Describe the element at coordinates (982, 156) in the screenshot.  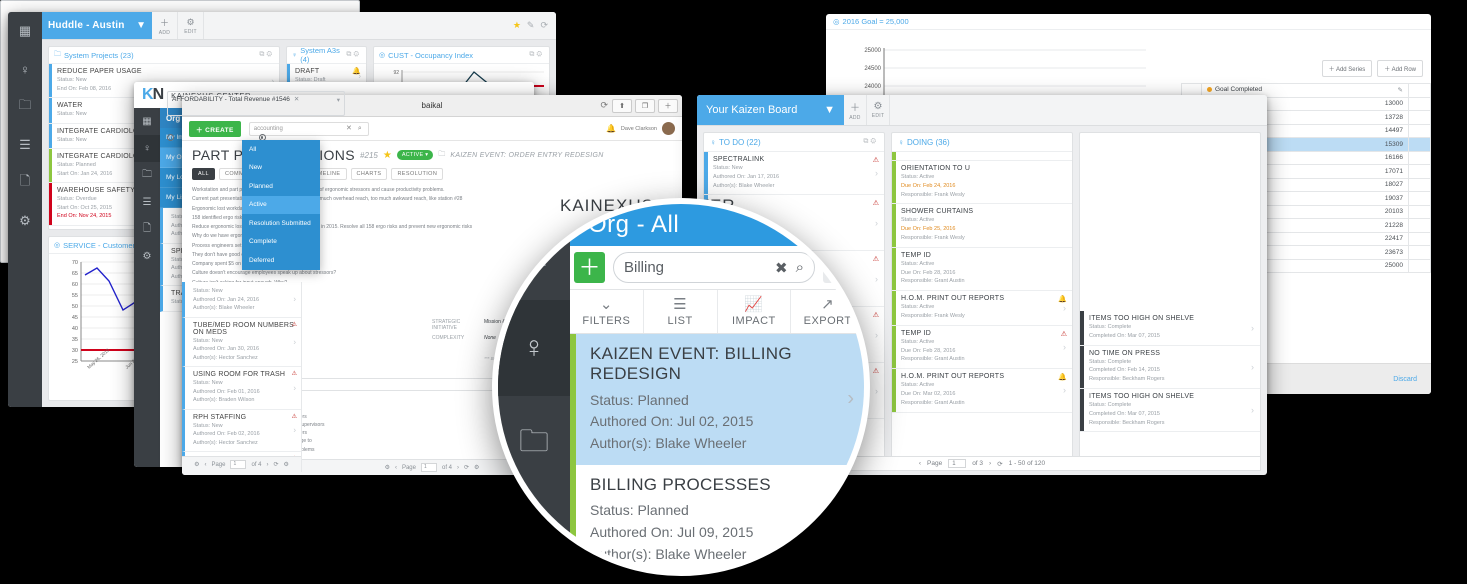
I see `kaizen-card-partial` at that location.